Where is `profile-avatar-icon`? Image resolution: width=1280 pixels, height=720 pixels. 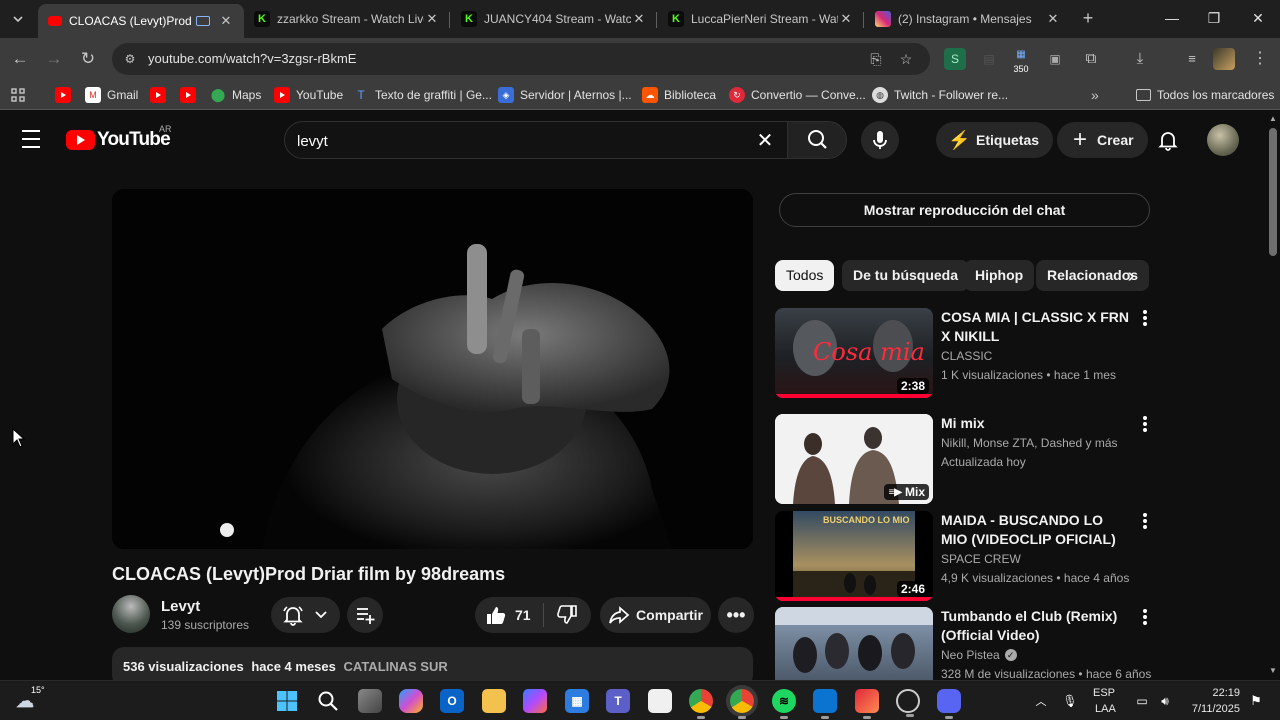 profile-avatar-icon is located at coordinates (1224, 59).